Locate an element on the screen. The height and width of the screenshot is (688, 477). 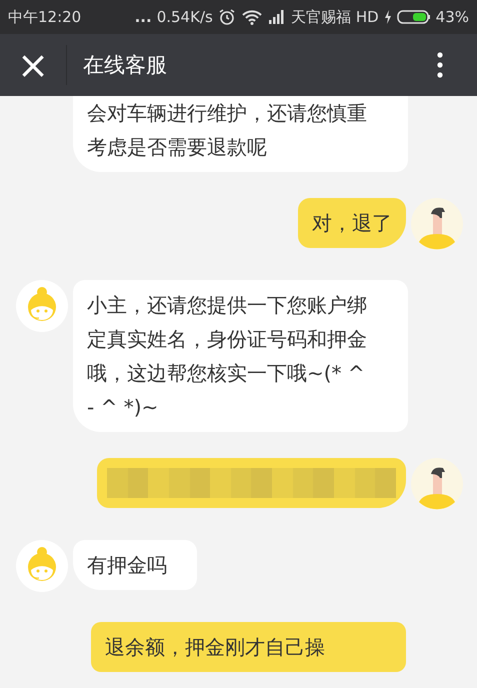
wifi-icon is located at coordinates (251, 17).